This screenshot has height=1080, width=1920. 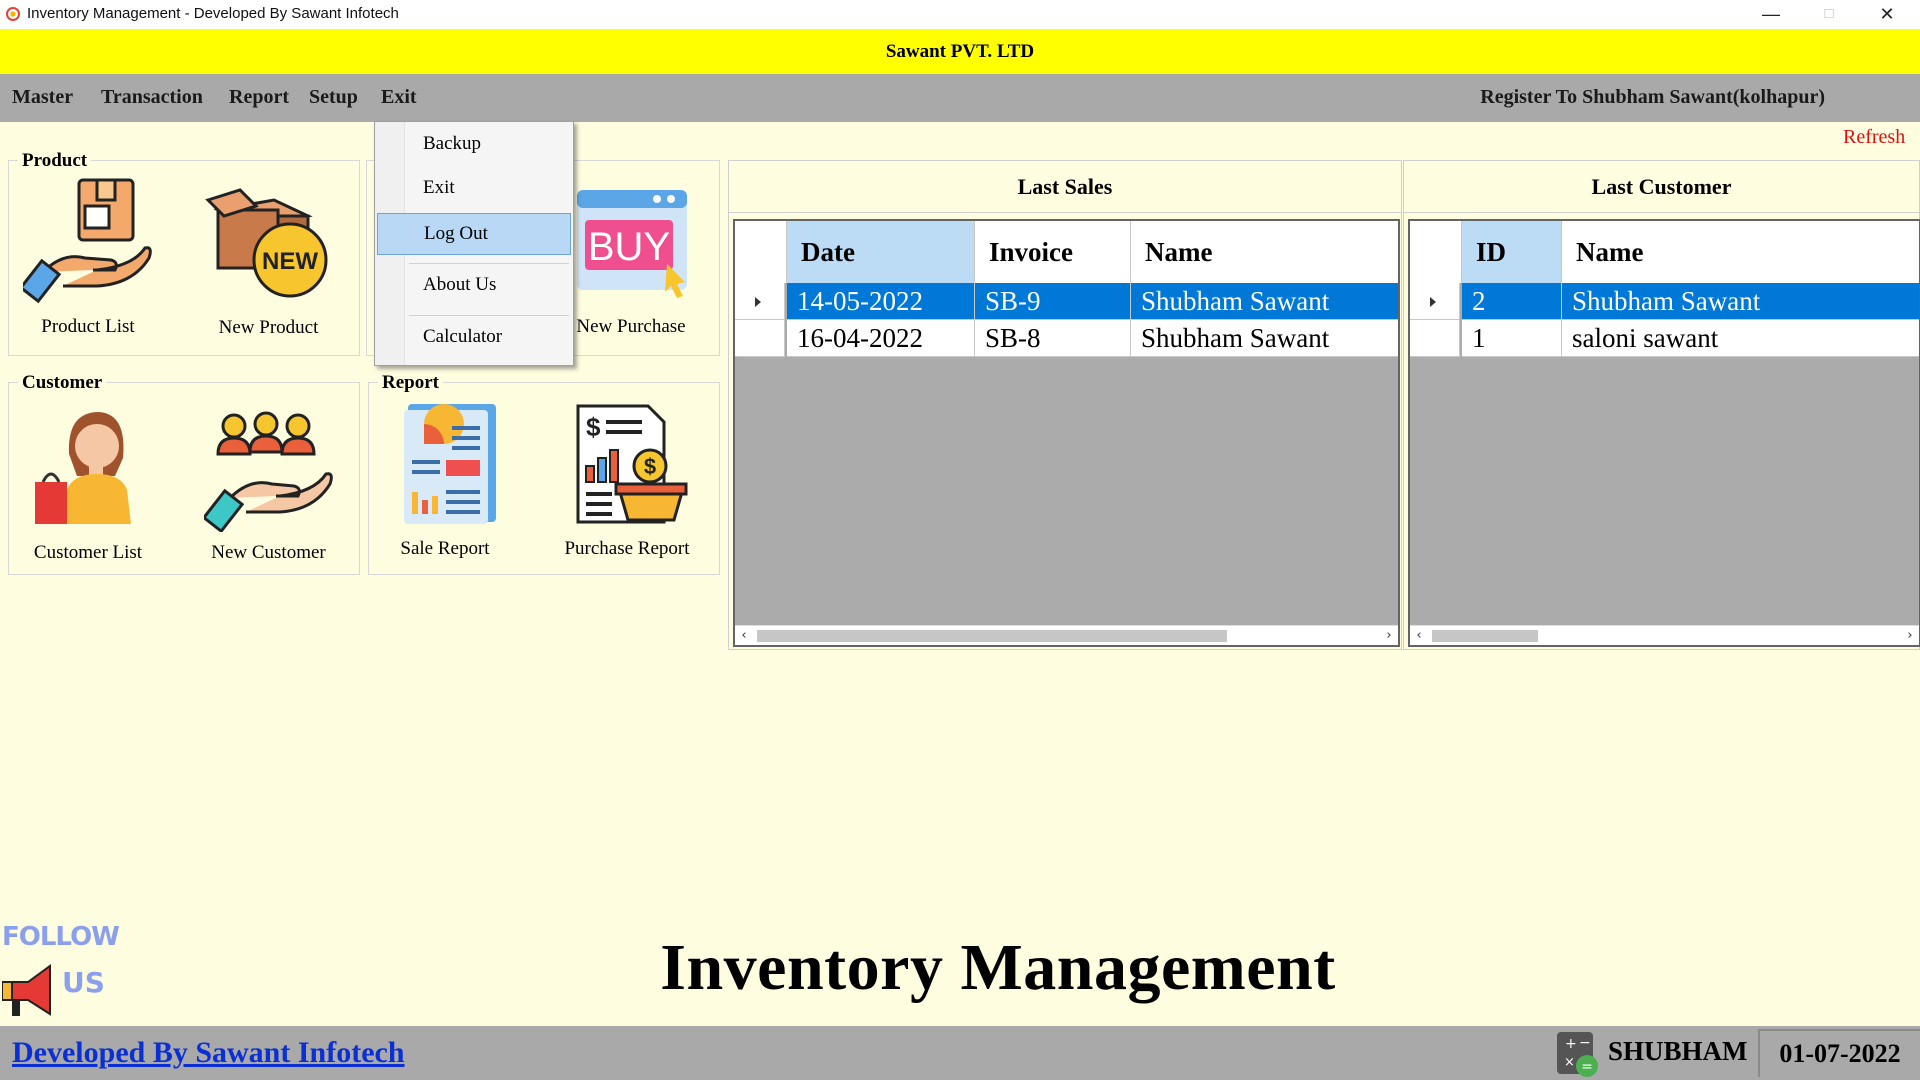 I want to click on sale-report-tile: Sale Report, so click(x=445, y=482).